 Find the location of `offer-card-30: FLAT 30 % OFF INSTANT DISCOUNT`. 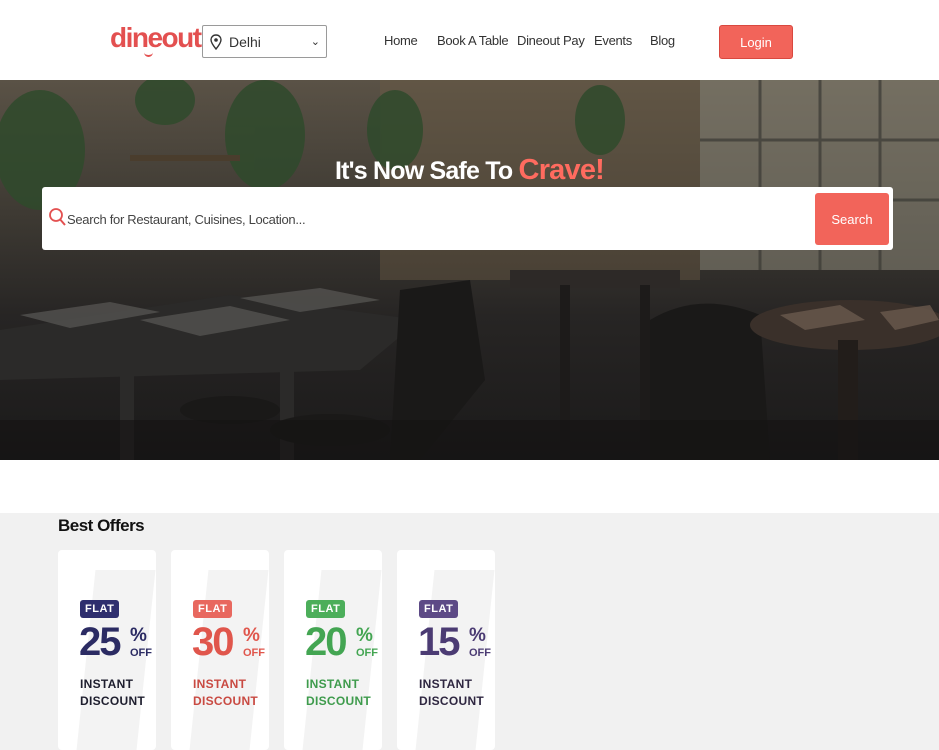

offer-card-30: FLAT 30 % OFF INSTANT DISCOUNT is located at coordinates (220, 650).